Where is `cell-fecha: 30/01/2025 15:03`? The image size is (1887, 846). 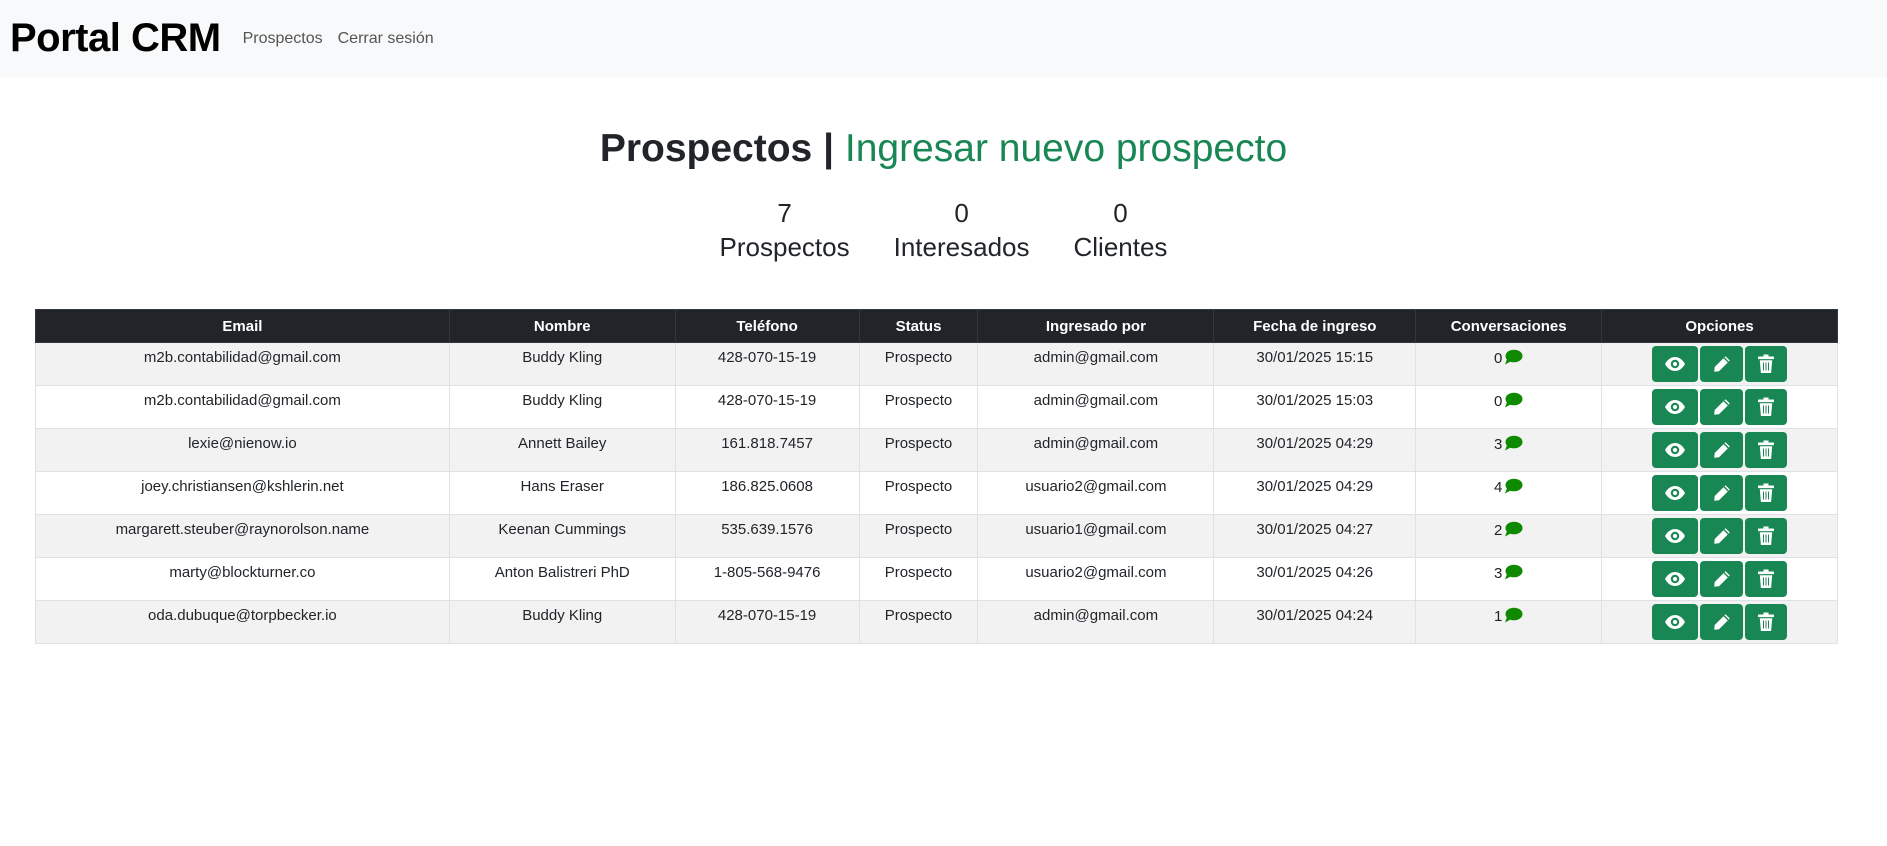
cell-fecha: 30/01/2025 15:03 is located at coordinates (1315, 407).